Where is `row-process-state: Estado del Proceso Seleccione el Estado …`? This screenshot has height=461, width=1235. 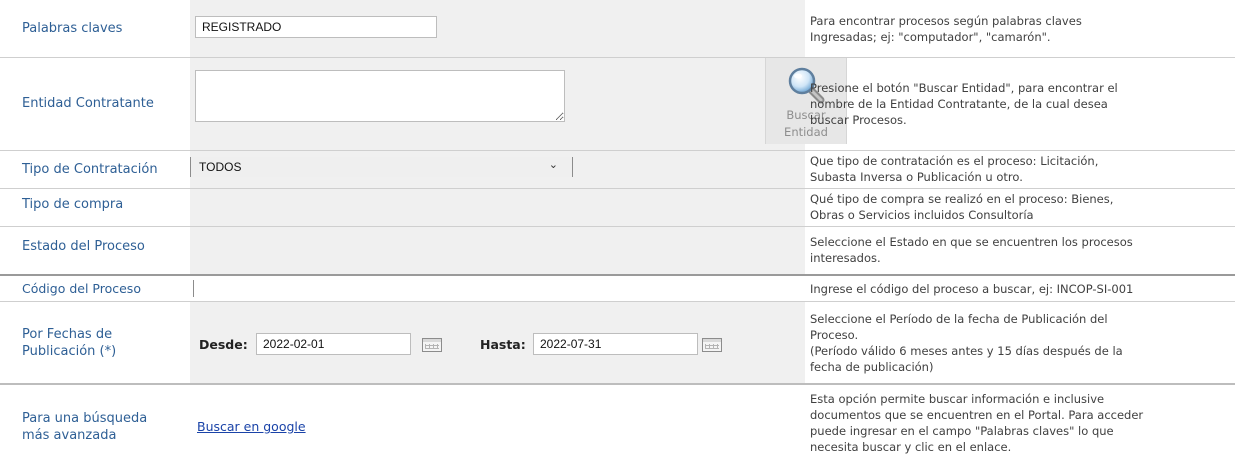
row-process-state: Estado del Proceso Seleccione el Estado … is located at coordinates (617, 250).